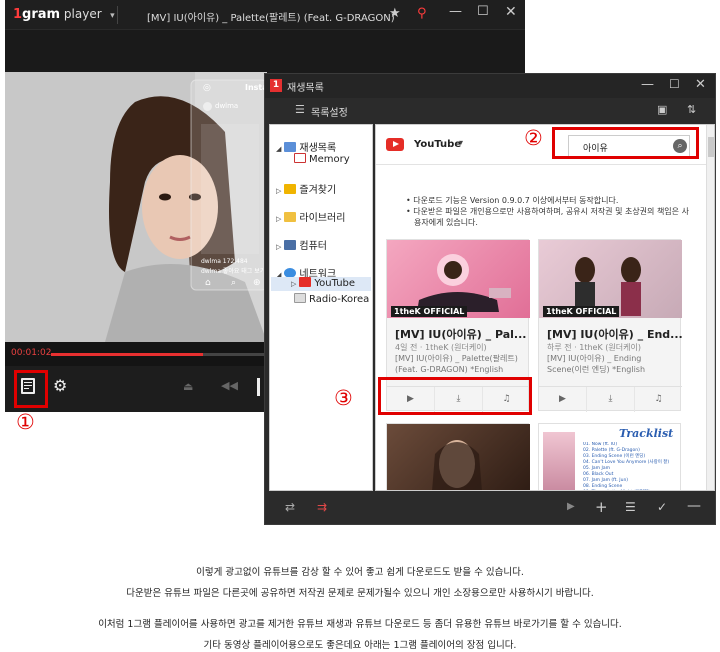  I want to click on folder-icon: ▣, so click(662, 109).